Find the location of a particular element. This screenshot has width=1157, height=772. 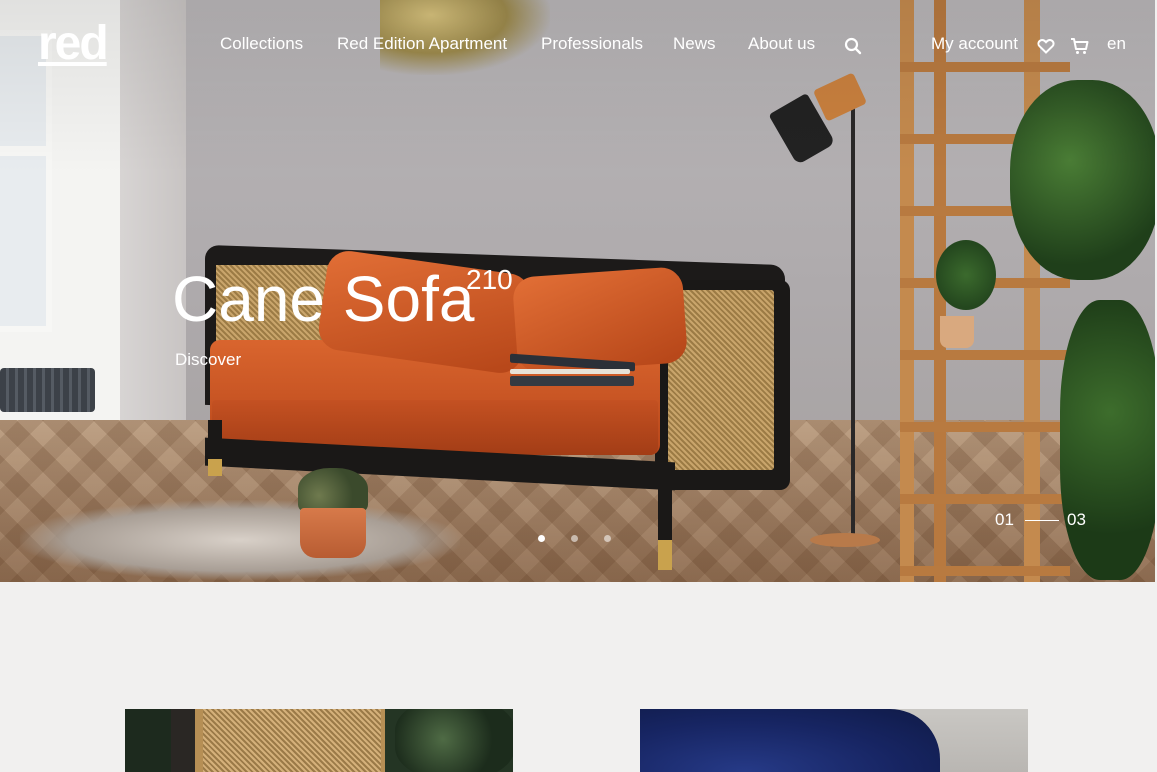

heart-icon is located at coordinates (1046, 48).